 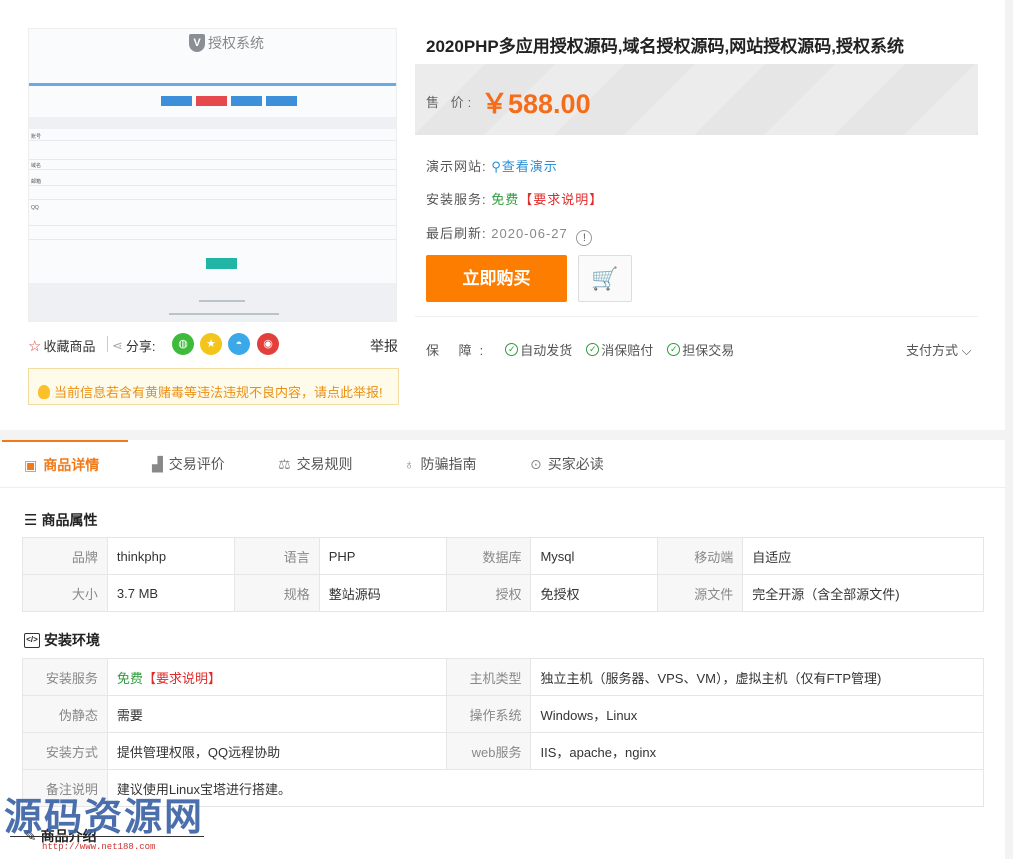 What do you see at coordinates (456, 233) in the screenshot?
I see `refresh-label: 最后刷新:` at bounding box center [456, 233].